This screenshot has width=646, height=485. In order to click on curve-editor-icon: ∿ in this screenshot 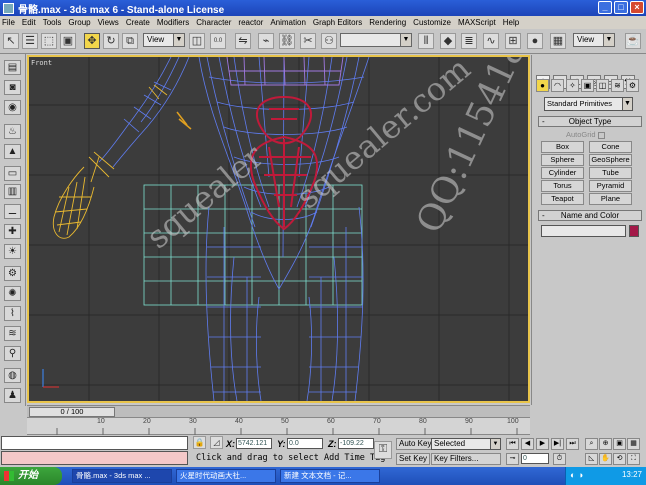, I will do `click(491, 41)`.